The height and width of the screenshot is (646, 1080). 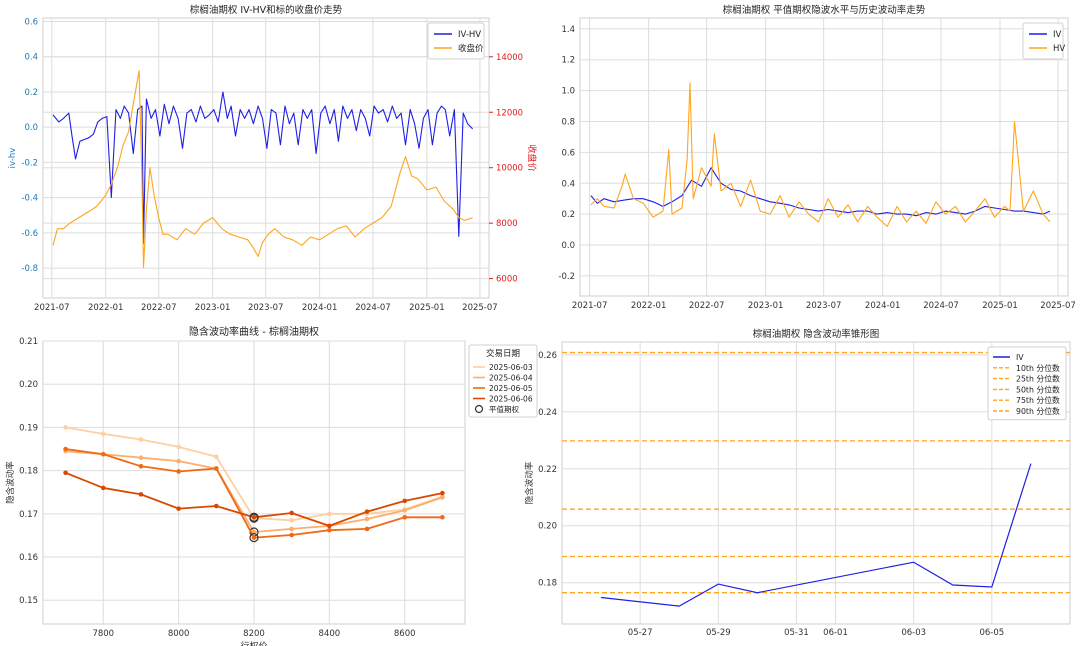 I want to click on y-tick-label: 0.4, so click(x=31, y=58).